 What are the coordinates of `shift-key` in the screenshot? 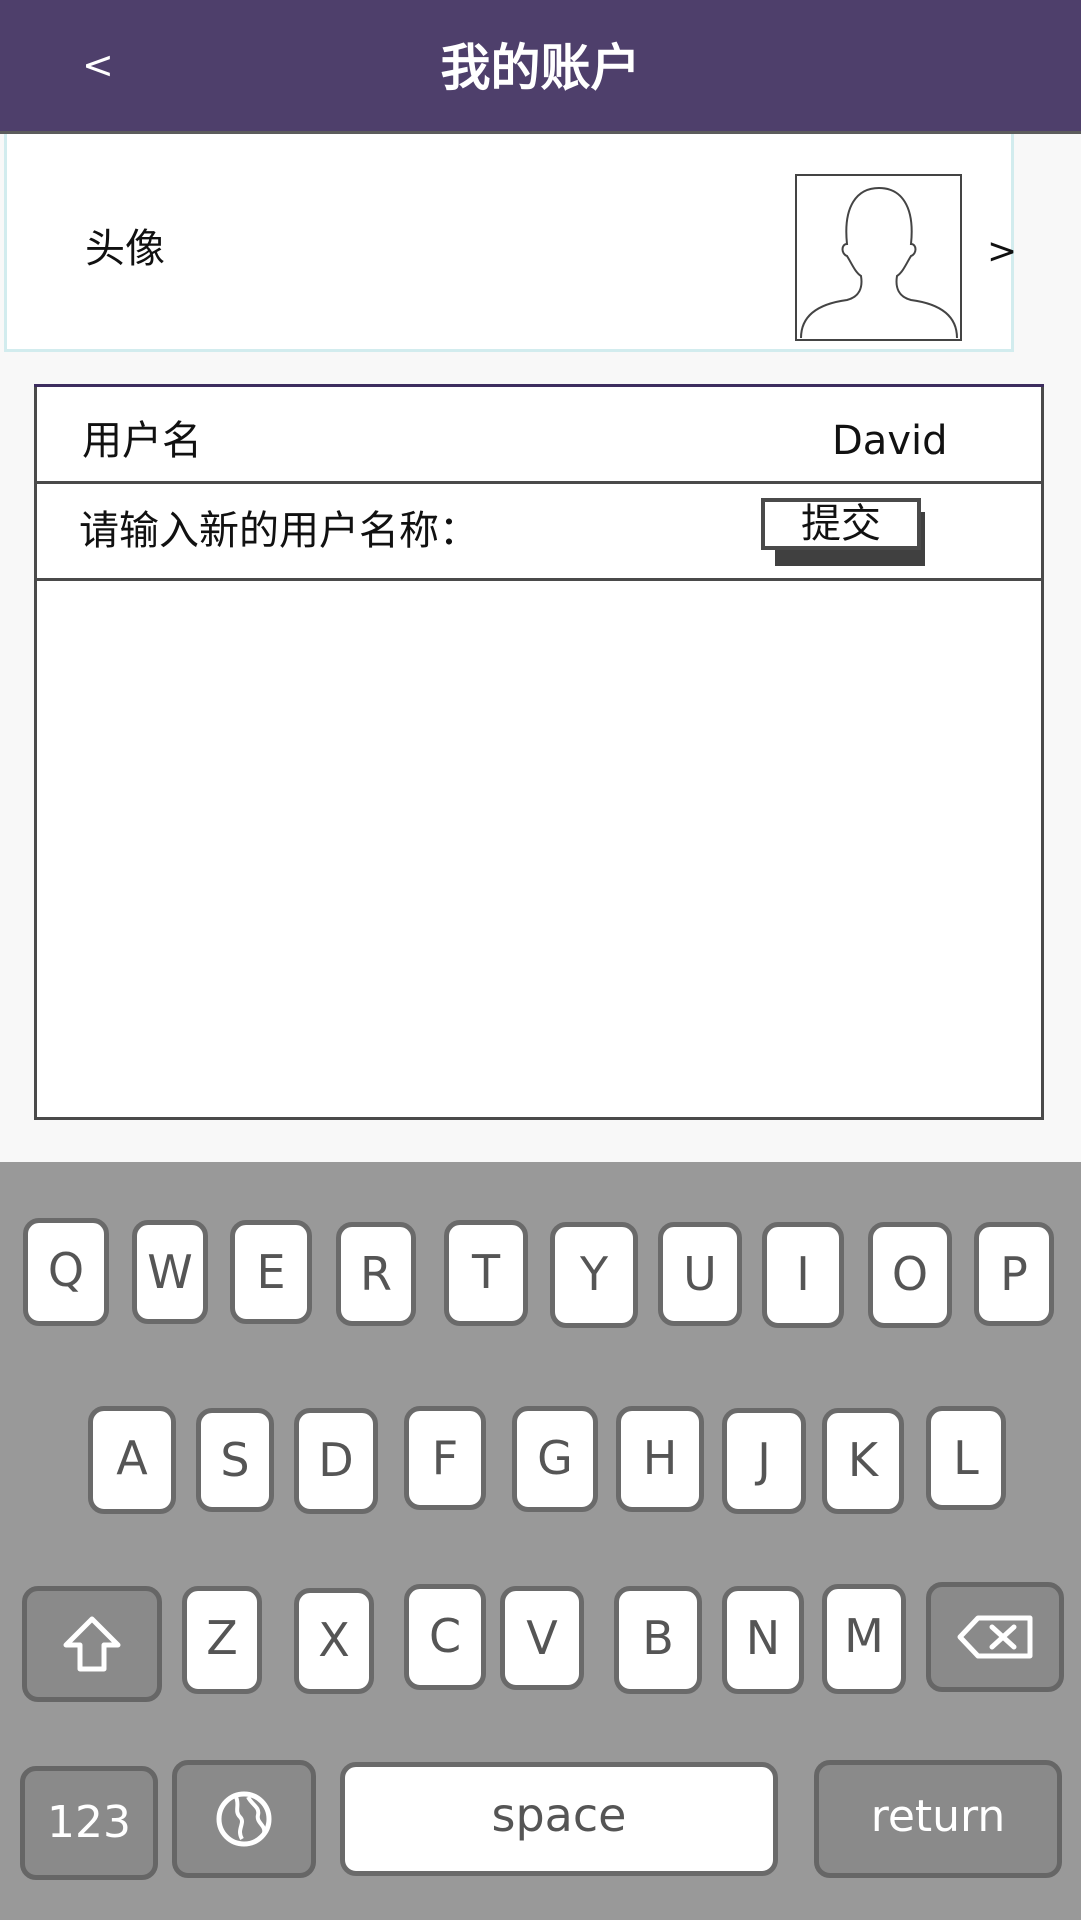 It's located at (92, 1644).